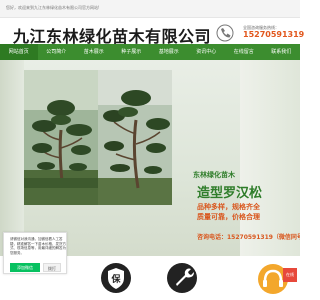 This screenshot has height=300, width=320. I want to click on nav-item-home: 网站首页, so click(19, 52).